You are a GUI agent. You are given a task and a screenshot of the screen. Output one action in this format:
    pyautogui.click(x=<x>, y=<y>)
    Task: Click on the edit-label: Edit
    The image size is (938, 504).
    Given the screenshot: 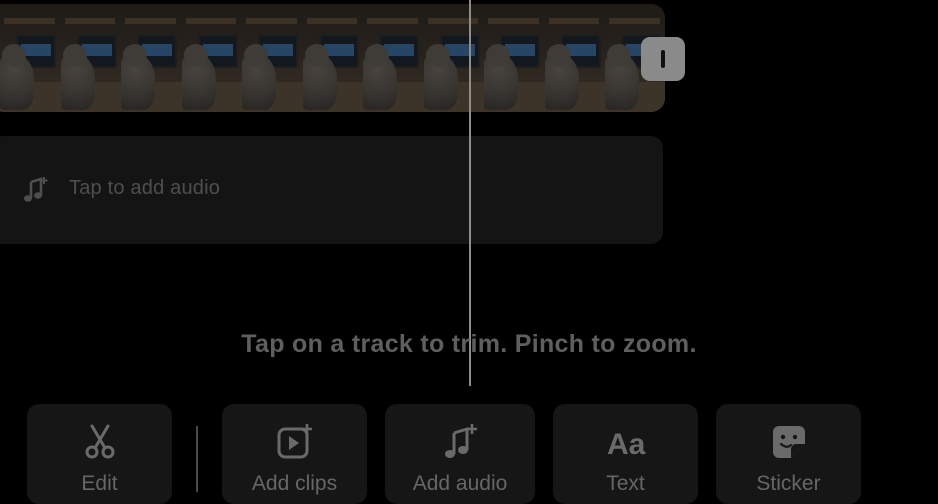 What is the action you would take?
    pyautogui.click(x=99, y=483)
    